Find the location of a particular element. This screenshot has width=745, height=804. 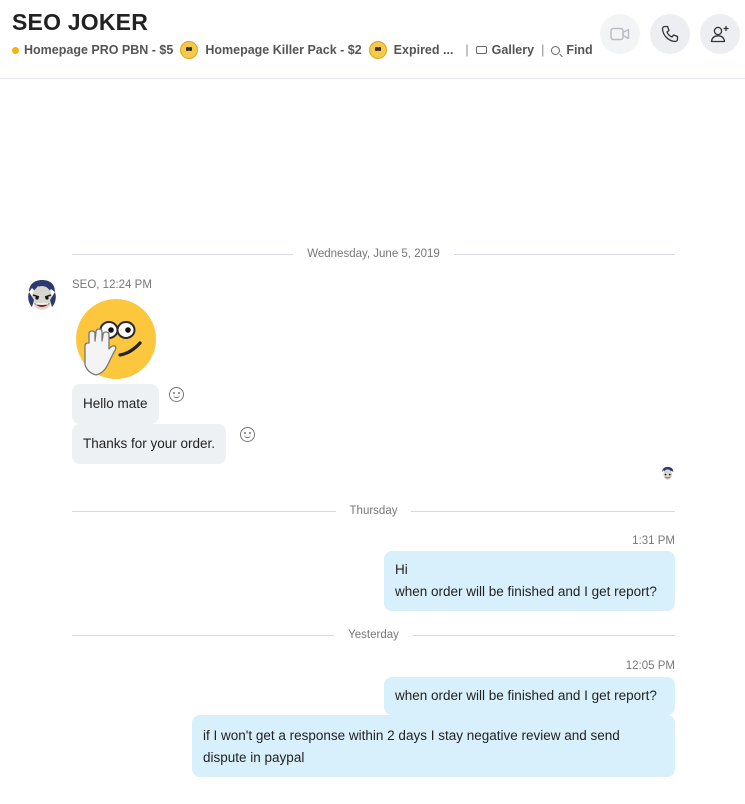

add-people-button is located at coordinates (720, 34).